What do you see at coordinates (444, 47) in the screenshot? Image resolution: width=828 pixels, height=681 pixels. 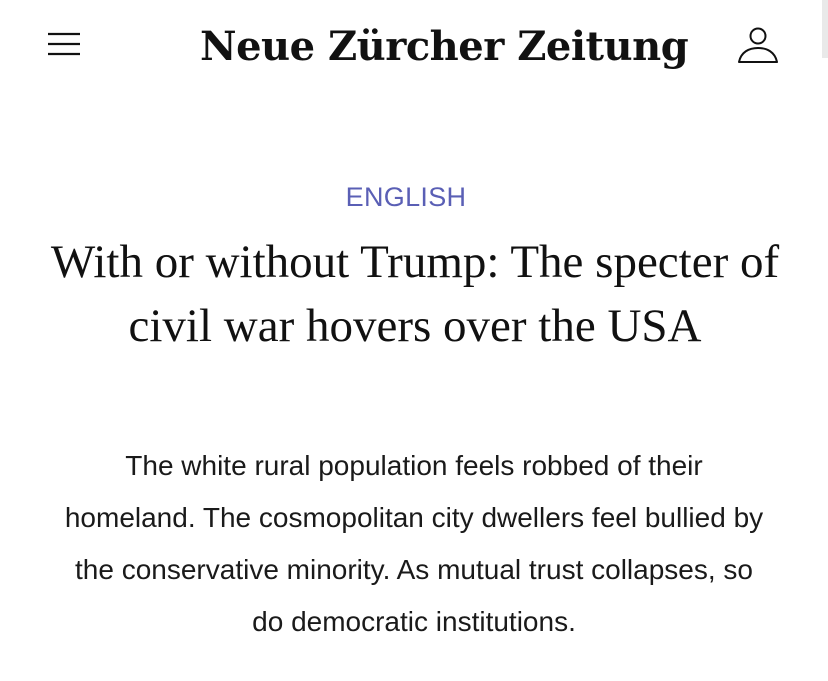 I see `site-logo: Neue Zürcher Zeitung` at bounding box center [444, 47].